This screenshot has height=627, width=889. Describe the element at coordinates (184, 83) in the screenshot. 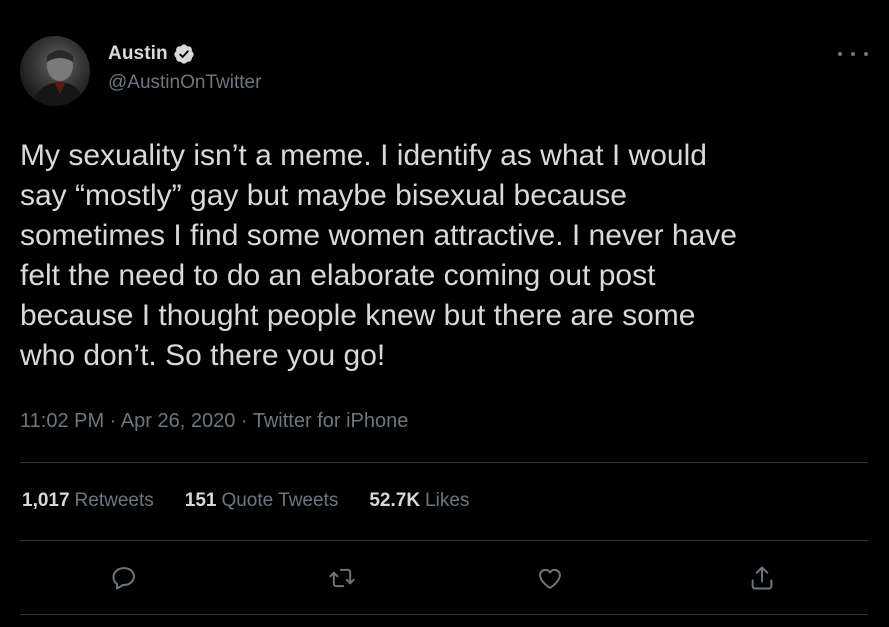

I see `user-handle: @AustinOnTwitter` at that location.